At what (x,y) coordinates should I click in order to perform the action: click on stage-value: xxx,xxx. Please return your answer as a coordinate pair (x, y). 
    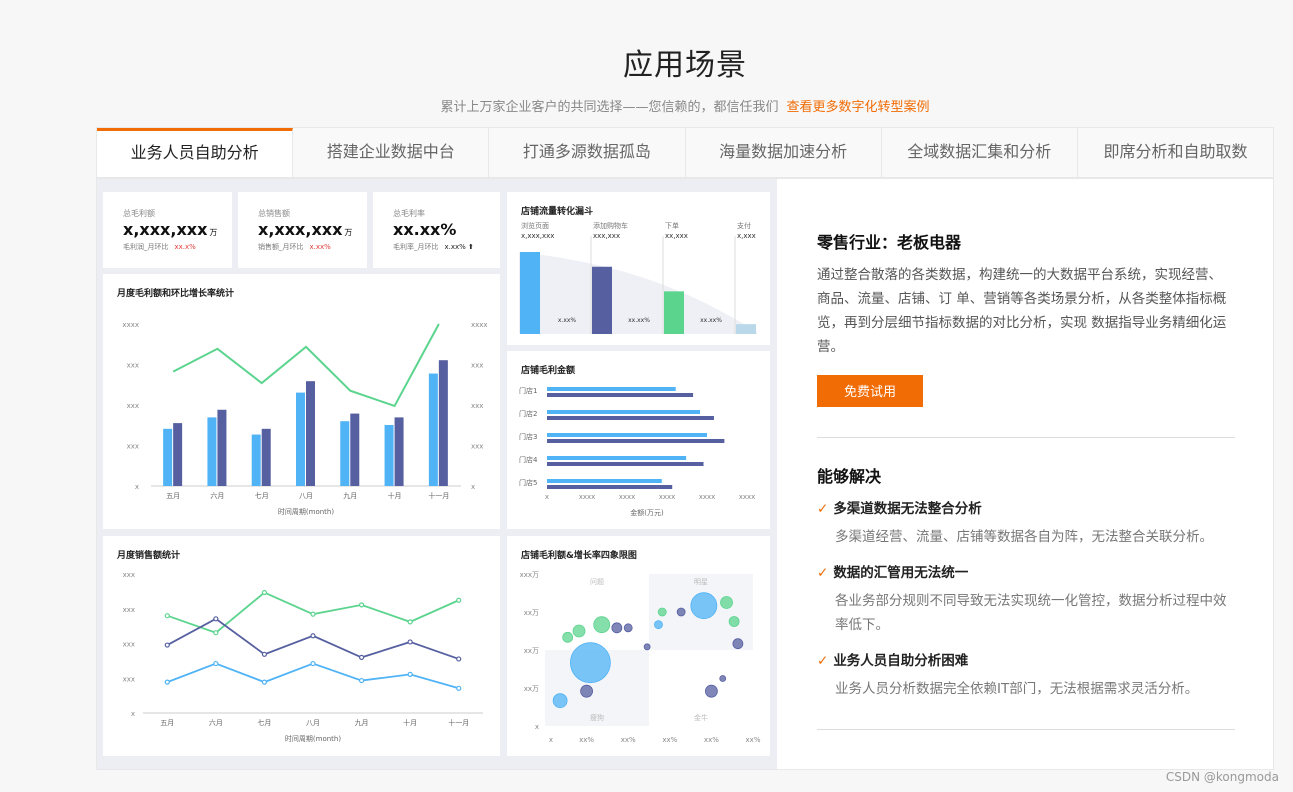
    Looking at the image, I should click on (606, 236).